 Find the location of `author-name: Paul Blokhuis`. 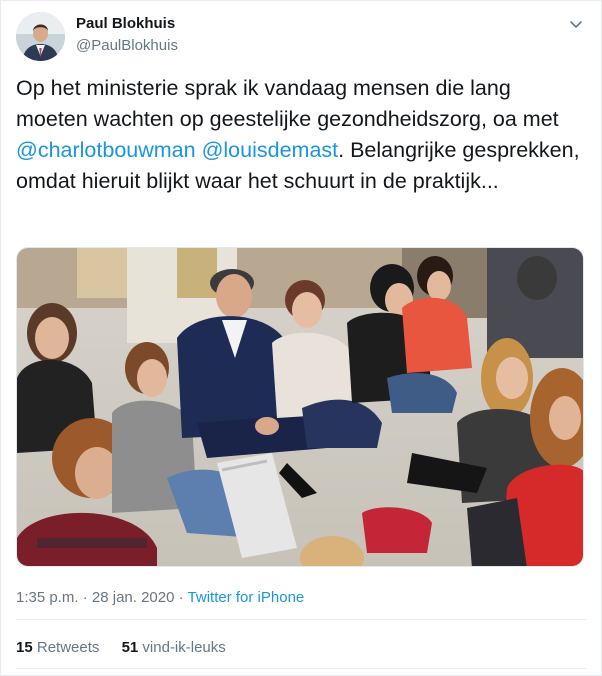

author-name: Paul Blokhuis is located at coordinates (125, 23).